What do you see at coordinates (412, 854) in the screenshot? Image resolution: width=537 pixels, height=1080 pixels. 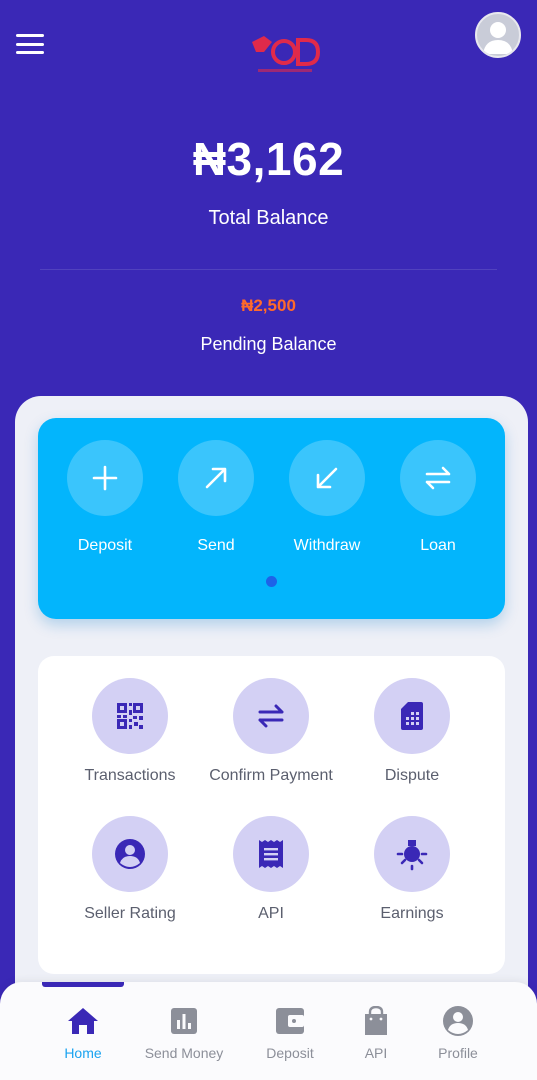 I see `lightbulb-icon` at bounding box center [412, 854].